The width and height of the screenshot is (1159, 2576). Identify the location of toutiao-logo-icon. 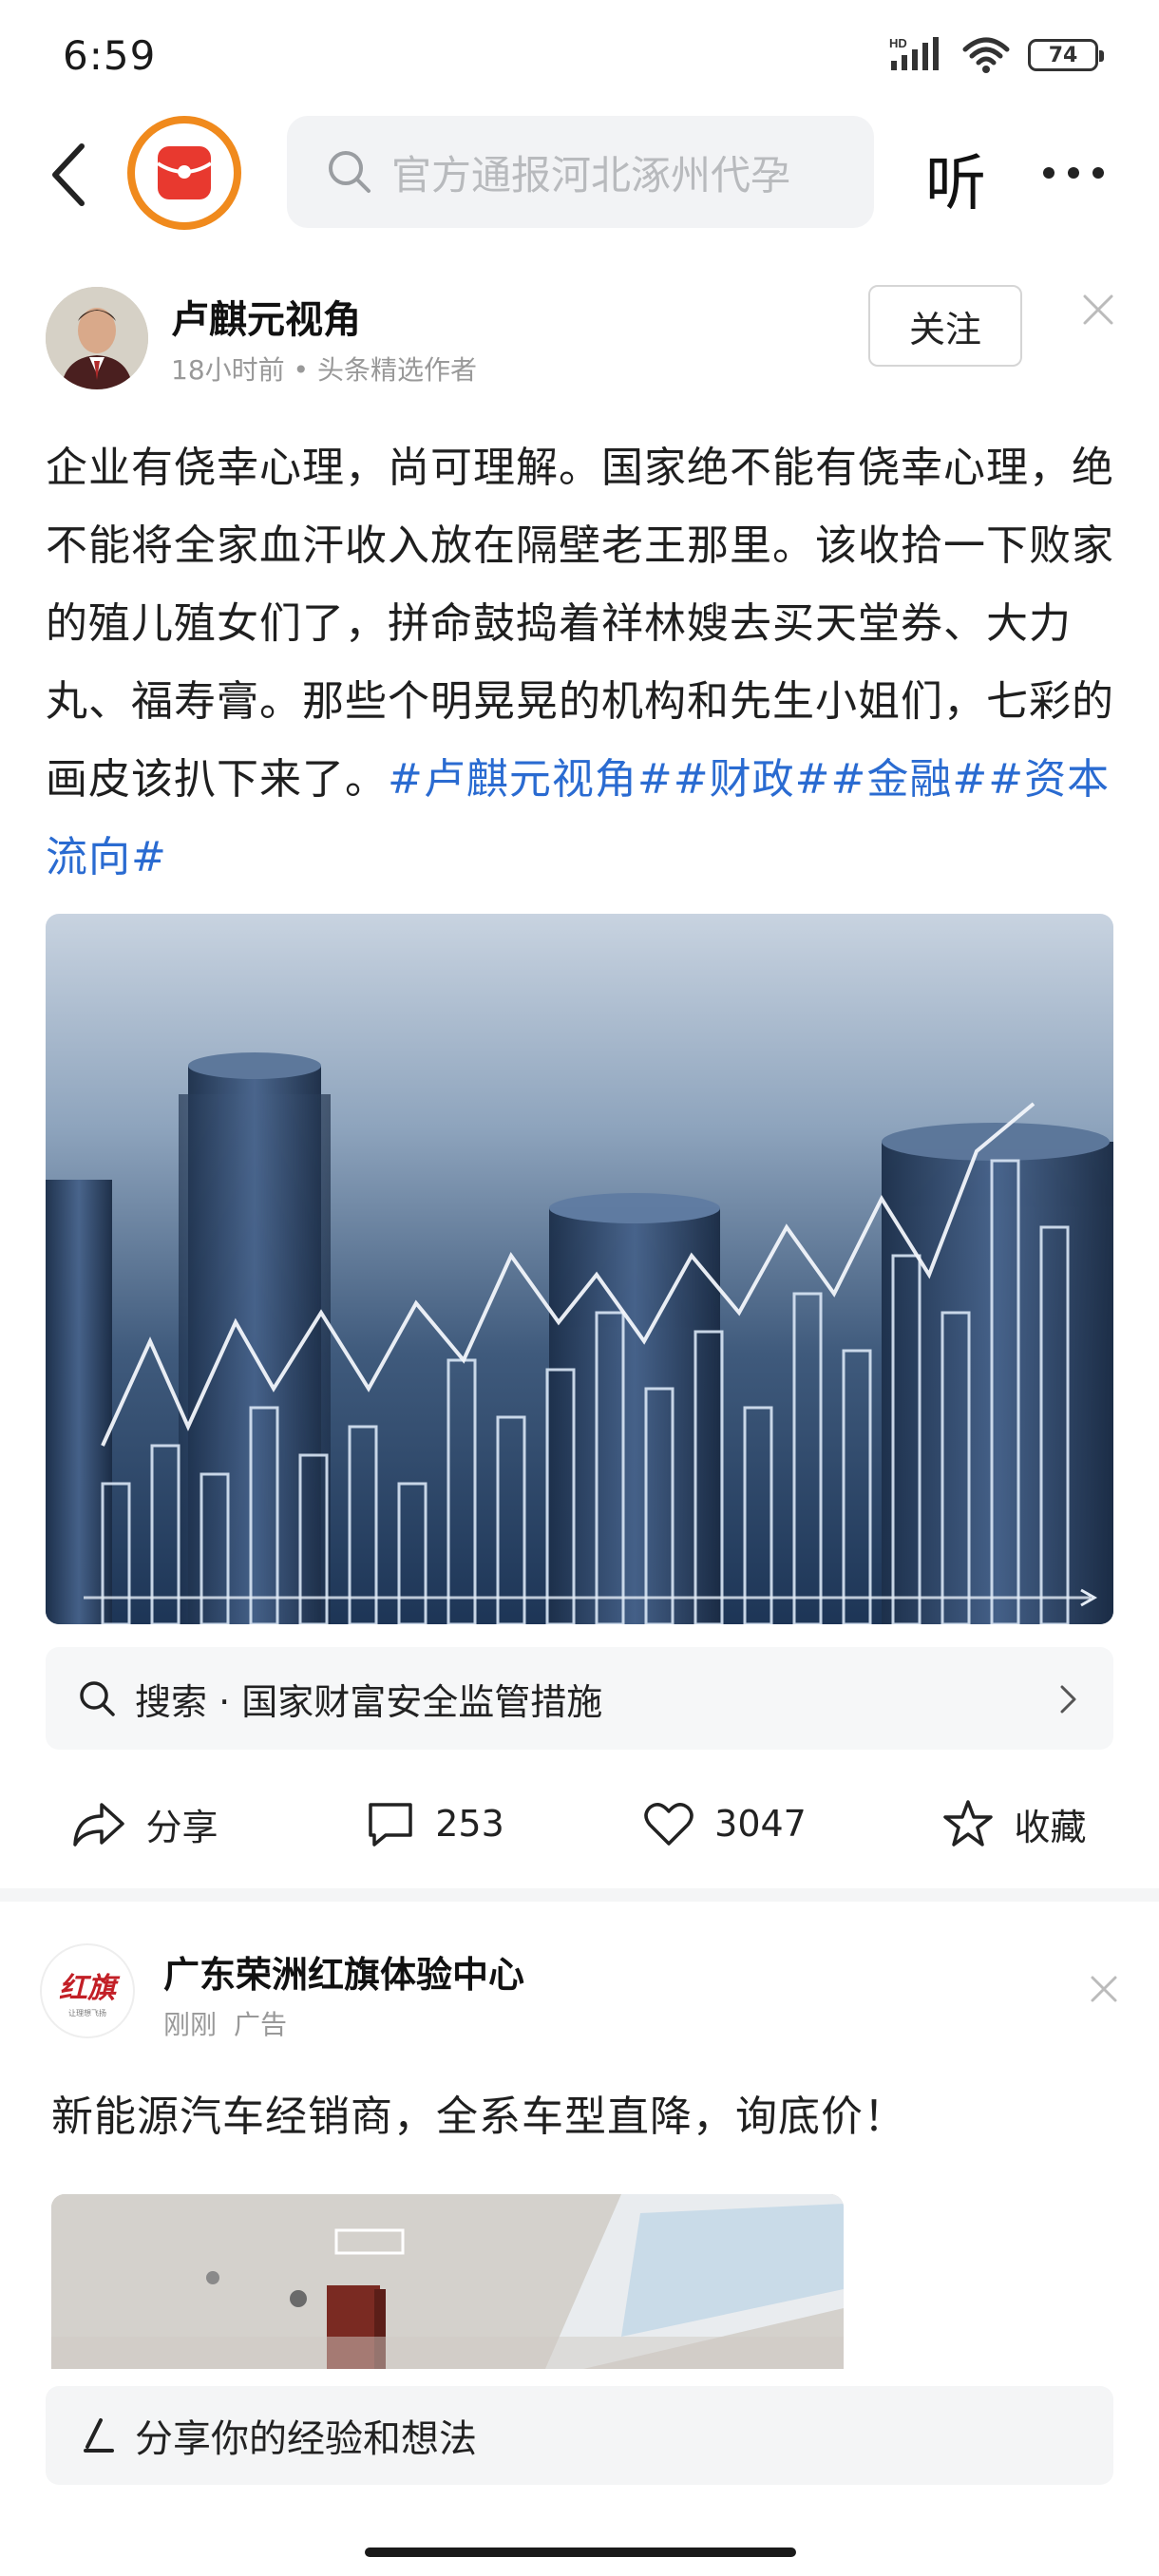
(184, 173).